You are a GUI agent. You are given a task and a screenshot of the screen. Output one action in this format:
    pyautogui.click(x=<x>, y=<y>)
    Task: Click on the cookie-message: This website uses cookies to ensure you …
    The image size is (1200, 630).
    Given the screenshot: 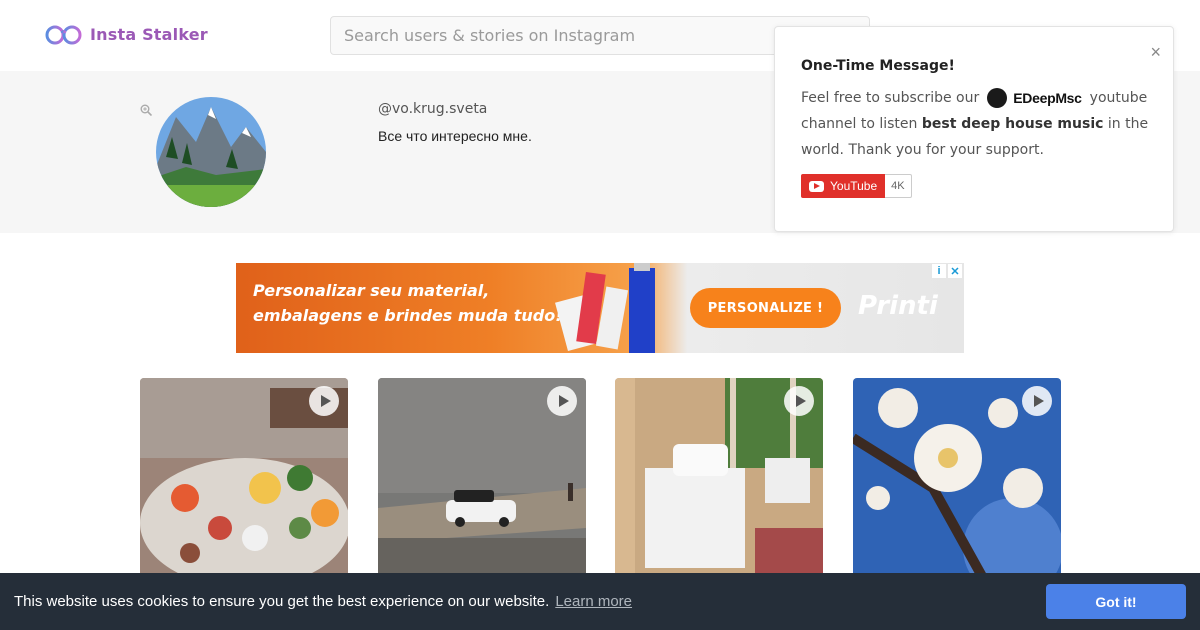 What is the action you would take?
    pyautogui.click(x=323, y=601)
    